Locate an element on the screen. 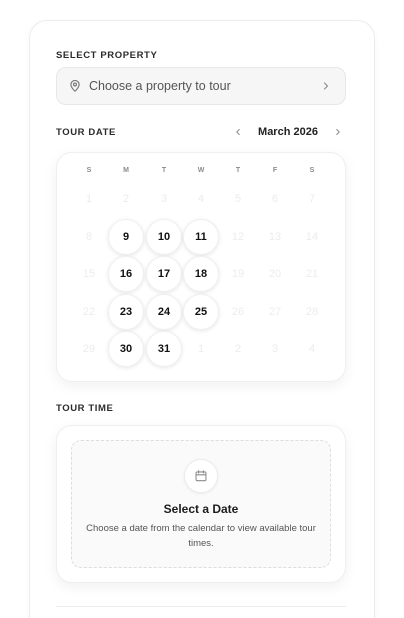 The height and width of the screenshot is (618, 404). select-property-label: SELECT PROPERTY is located at coordinates (107, 55).